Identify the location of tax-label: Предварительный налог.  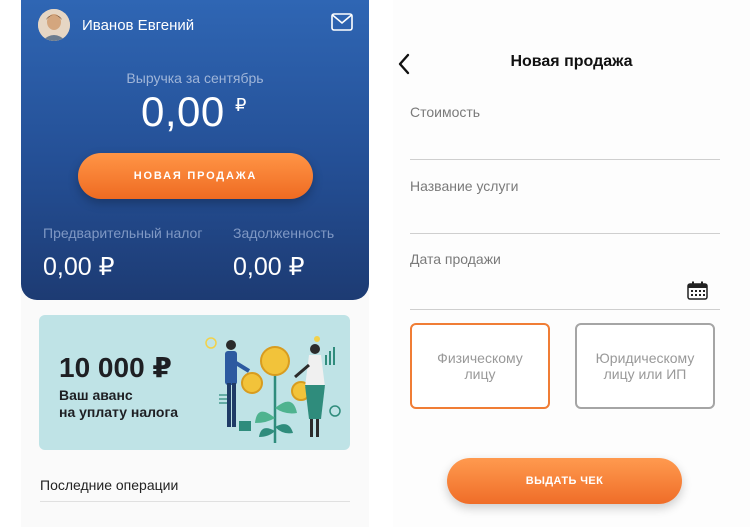
(123, 233).